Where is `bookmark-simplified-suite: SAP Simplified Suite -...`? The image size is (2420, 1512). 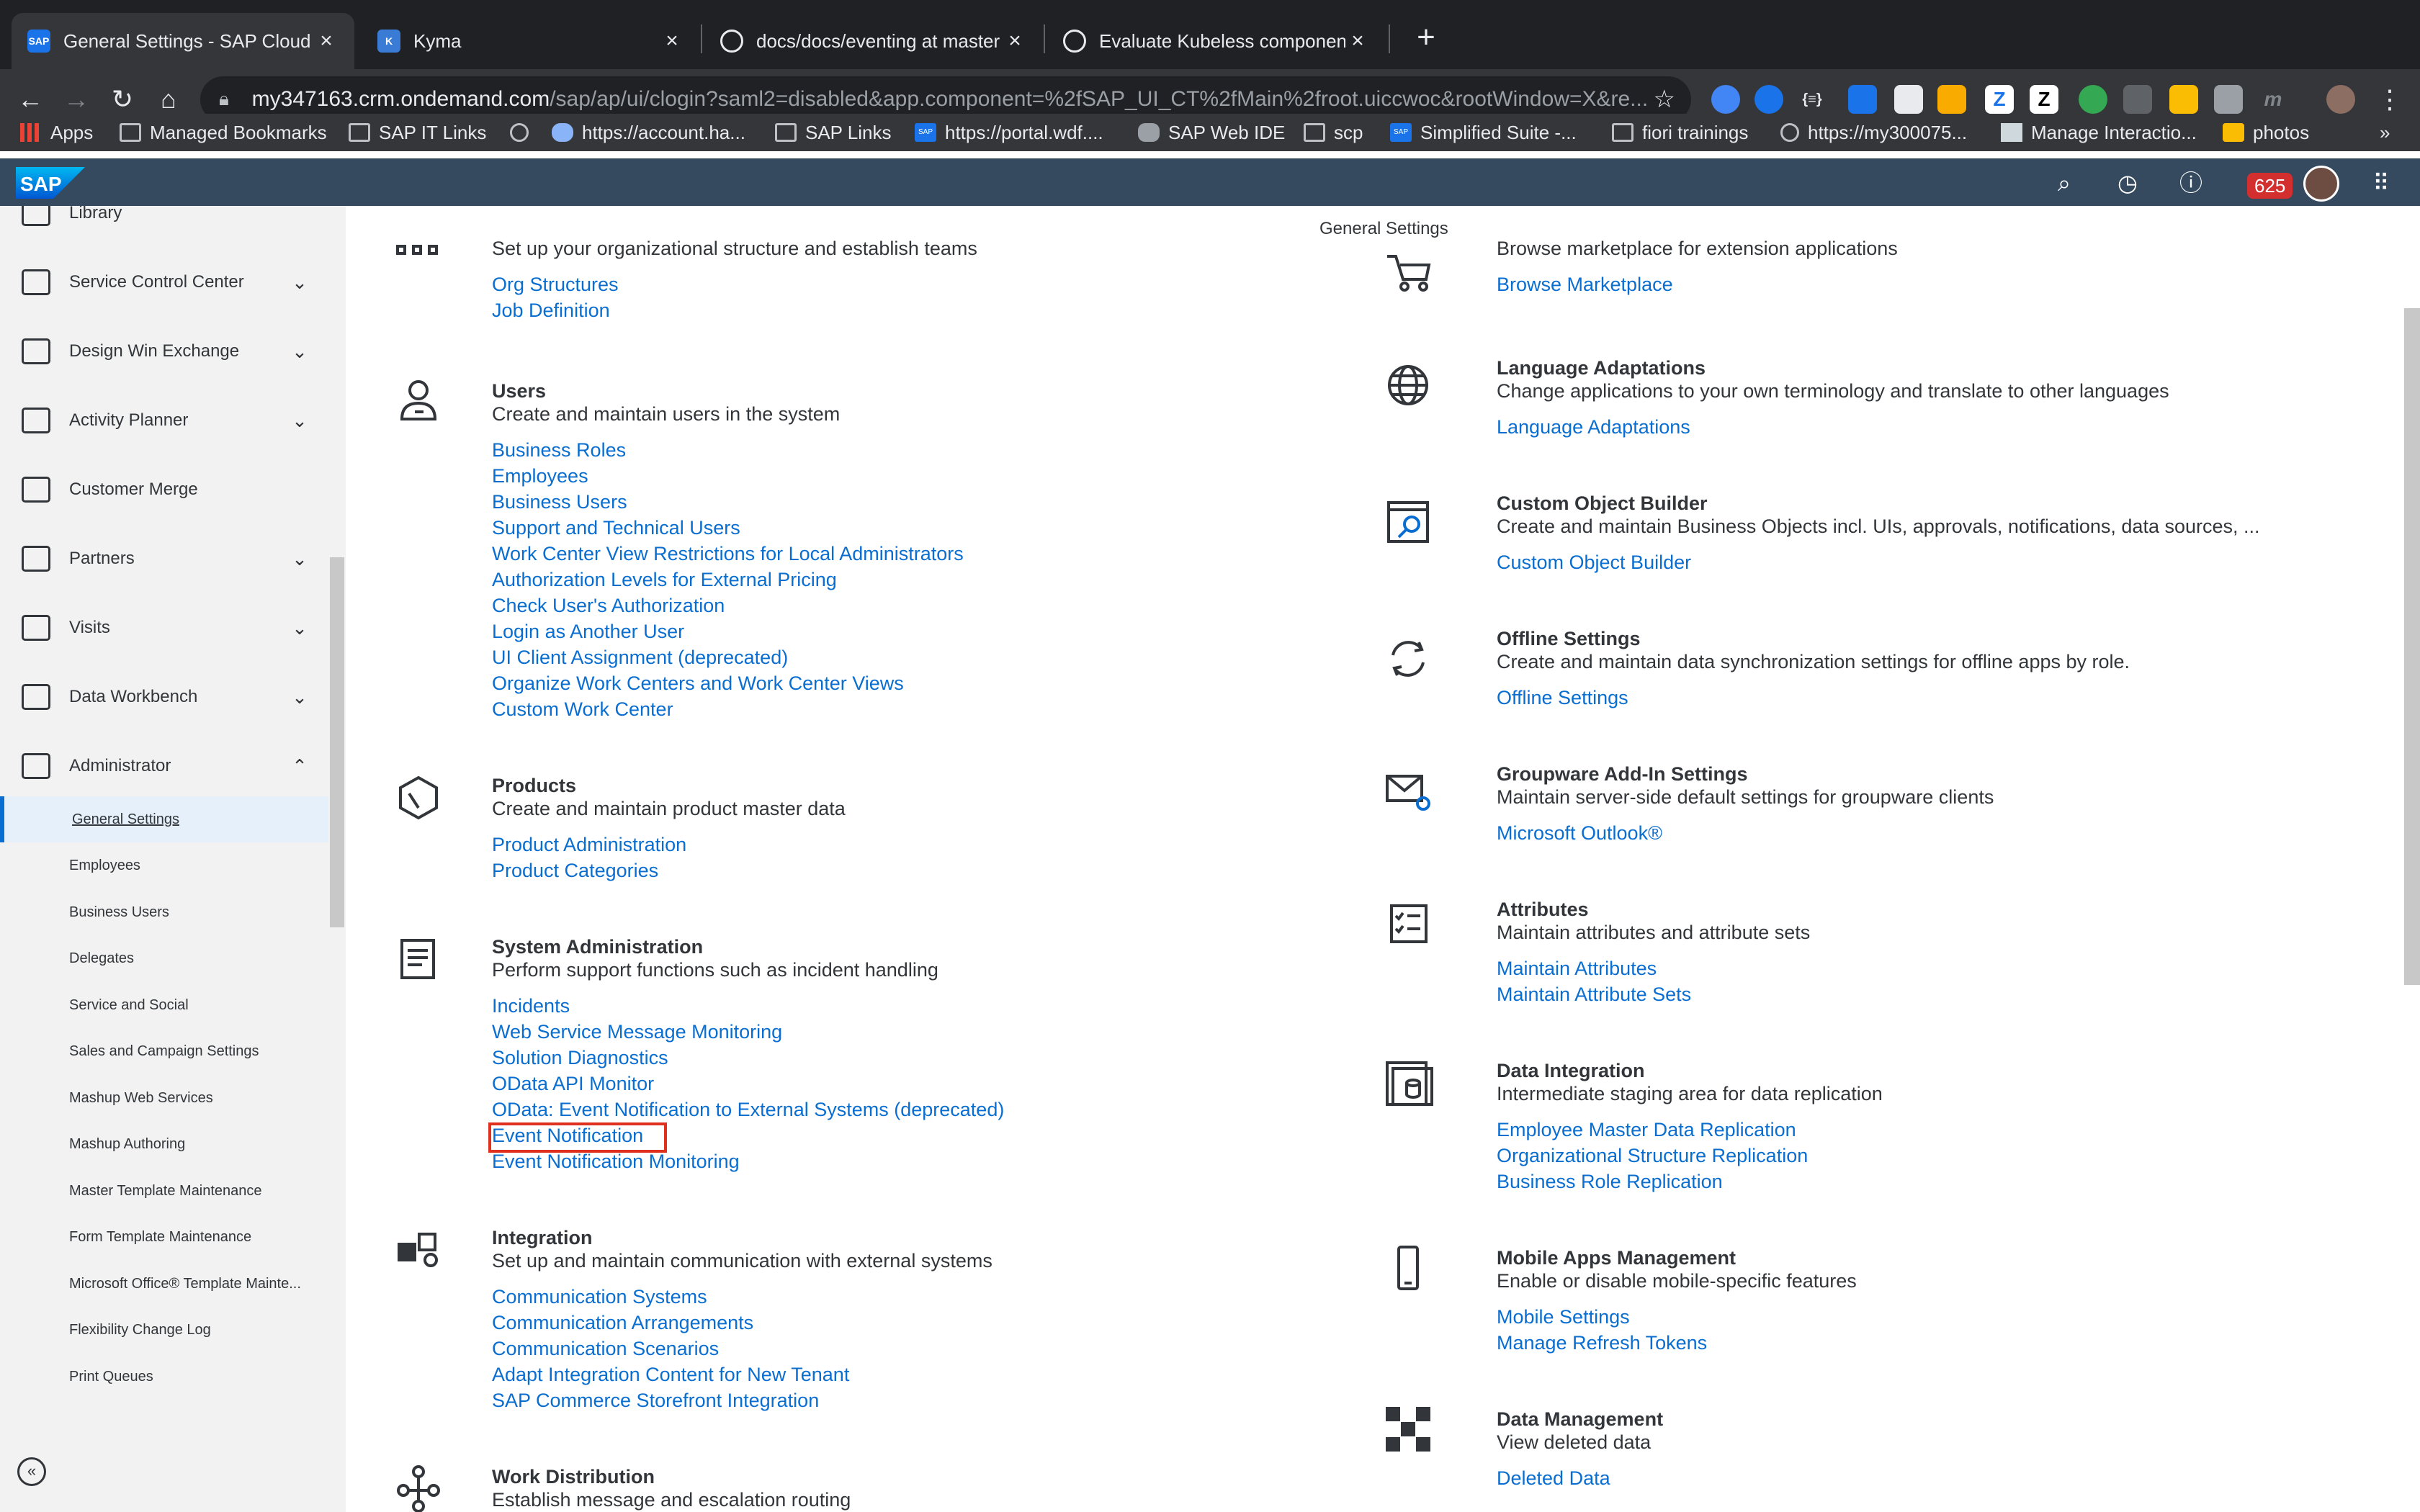
bookmark-simplified-suite: SAP Simplified Suite -... is located at coordinates (1483, 132).